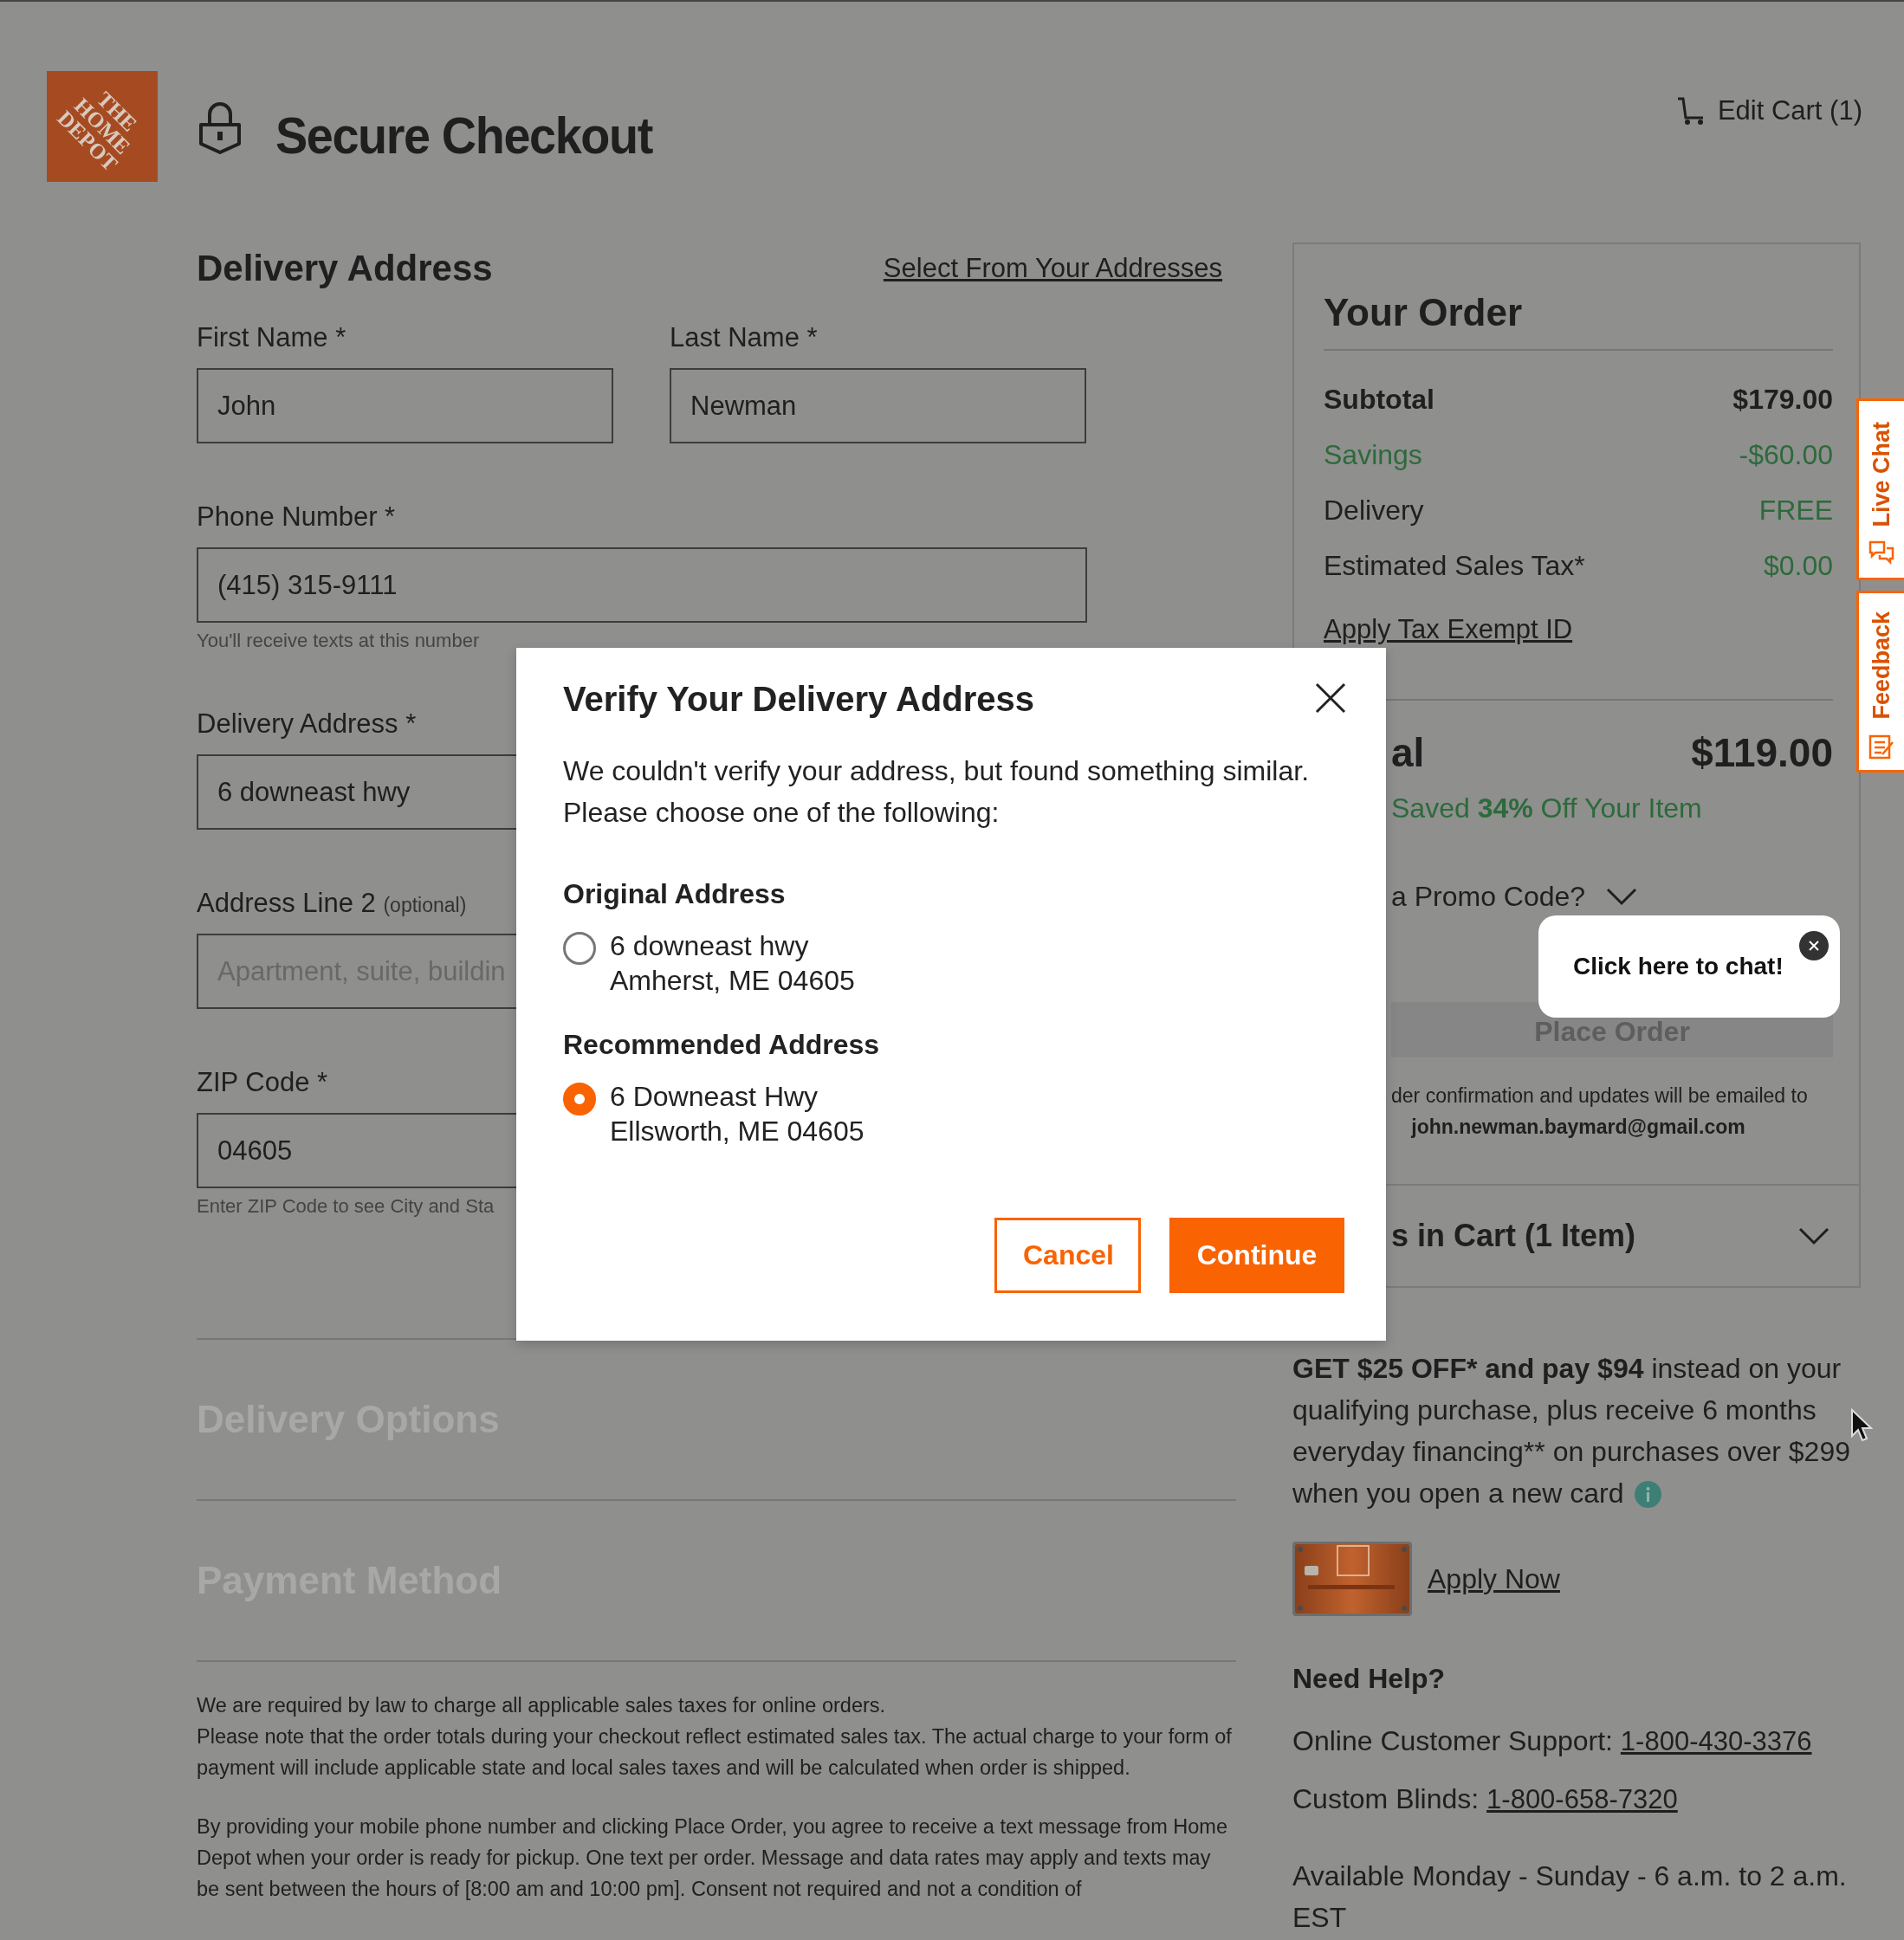  What do you see at coordinates (674, 894) in the screenshot?
I see `option-heading: Original Address` at bounding box center [674, 894].